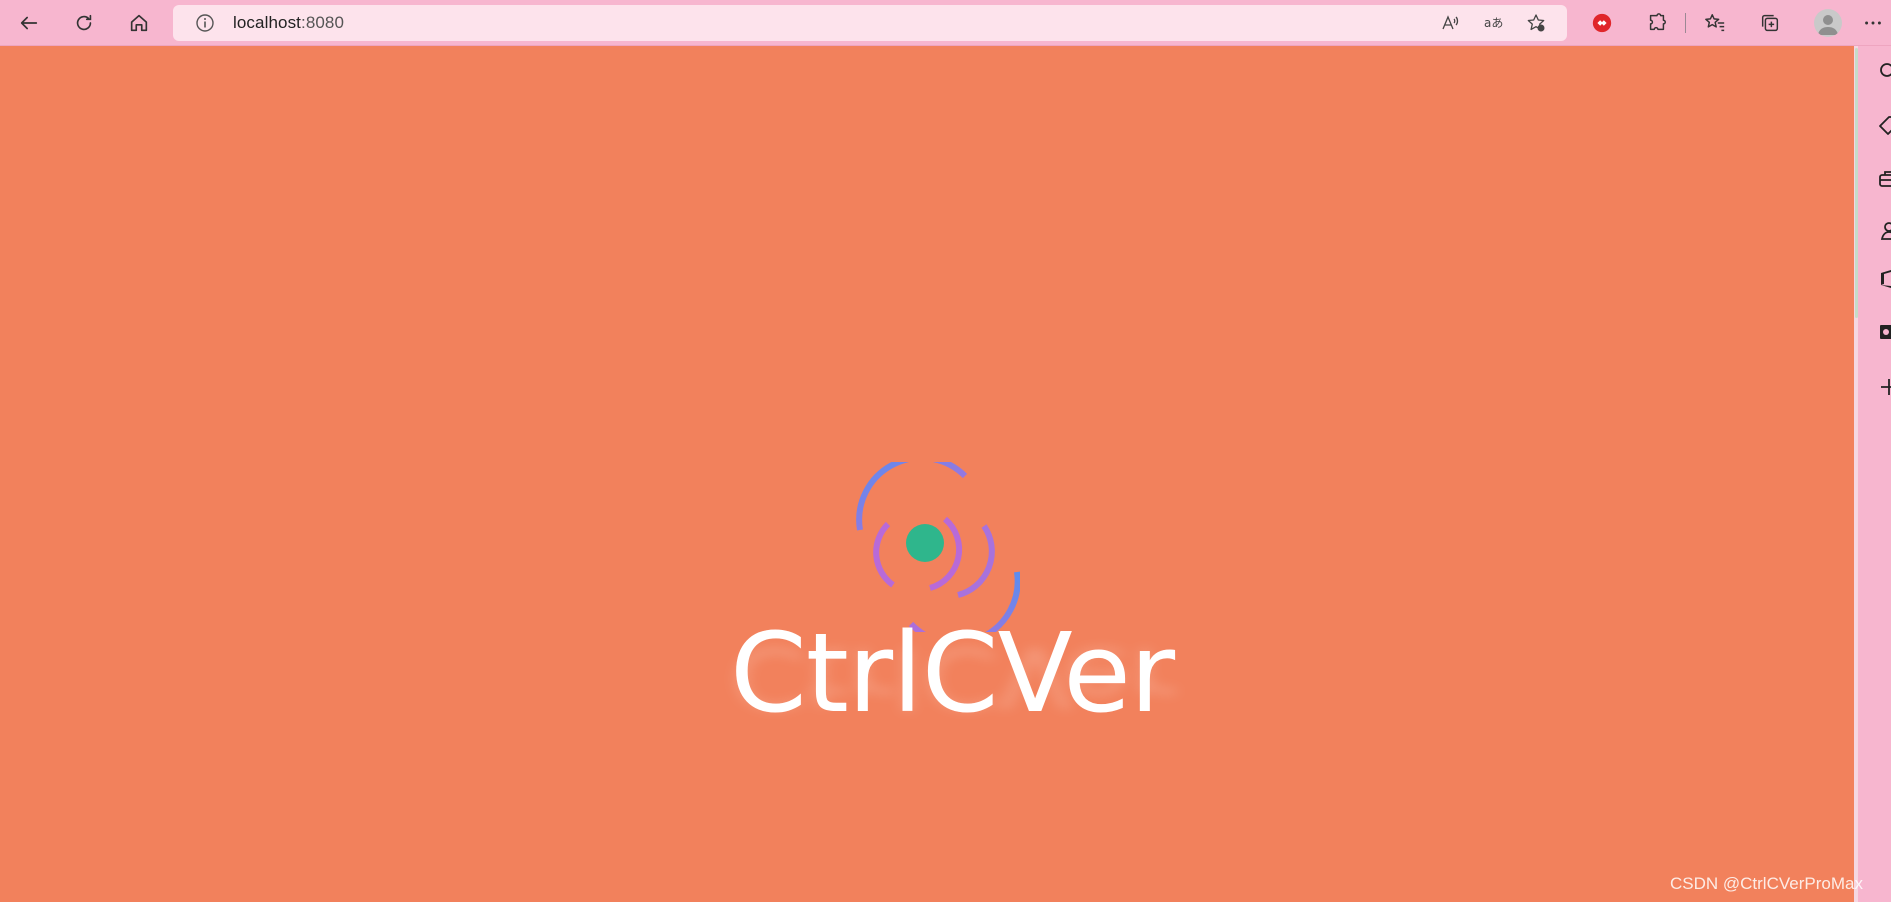 The image size is (1891, 902). I want to click on favorites-icon, so click(1715, 23).